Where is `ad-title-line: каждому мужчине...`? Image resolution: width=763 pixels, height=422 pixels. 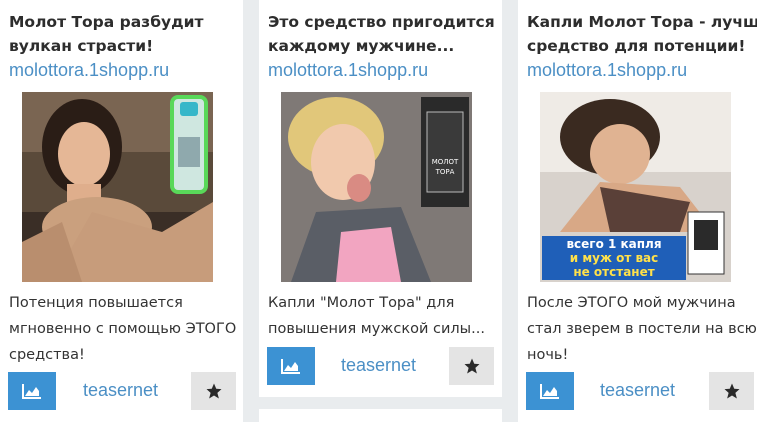 ad-title-line: каждому мужчине... is located at coordinates (382, 46).